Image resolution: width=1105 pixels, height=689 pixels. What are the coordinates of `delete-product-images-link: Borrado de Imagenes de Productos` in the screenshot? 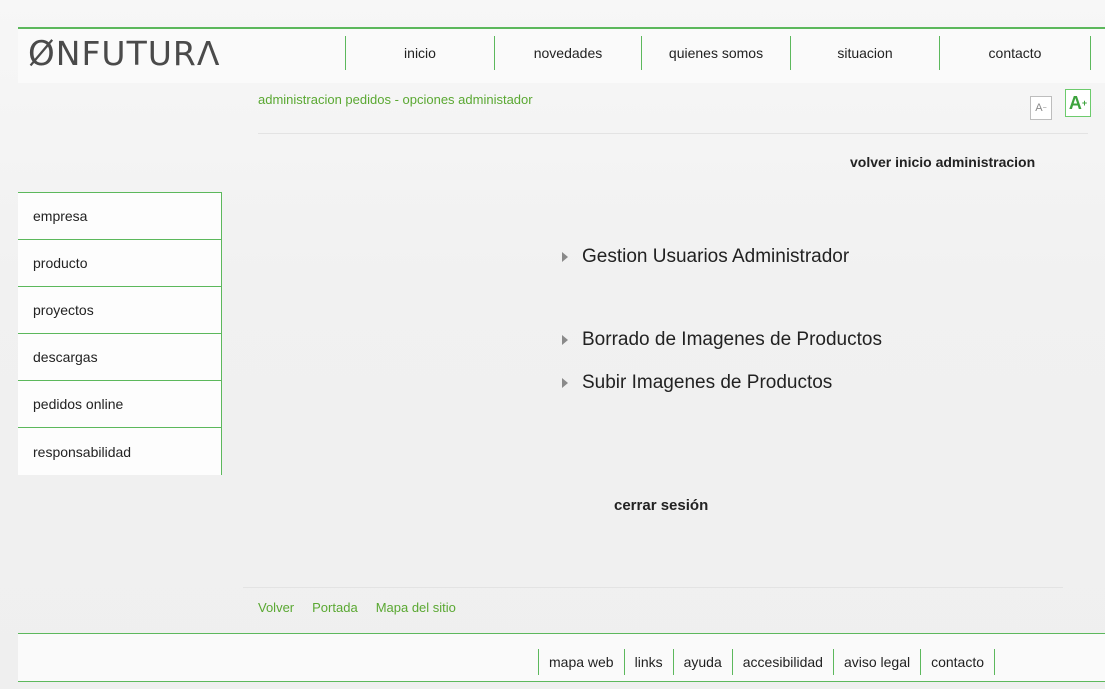 It's located at (722, 340).